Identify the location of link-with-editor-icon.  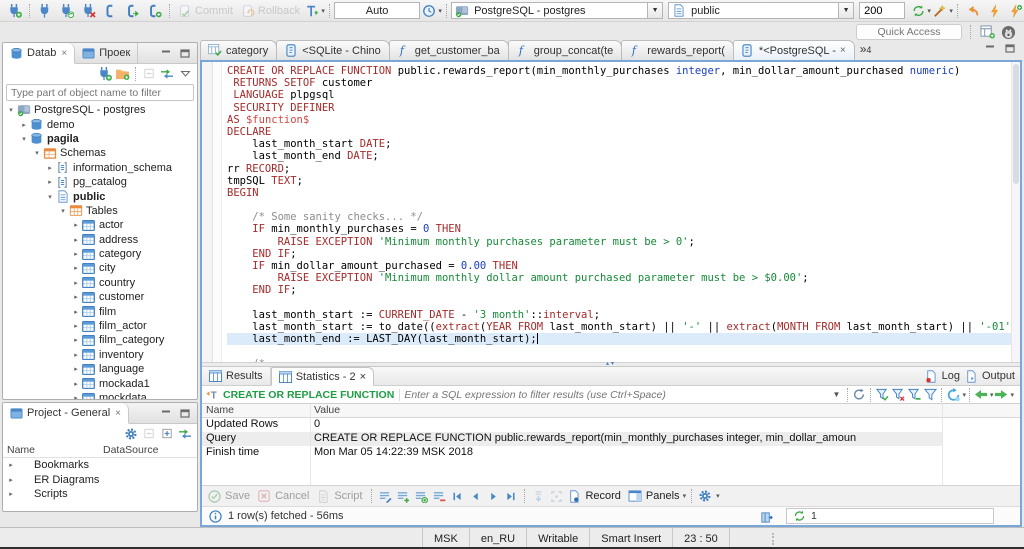
(167, 74).